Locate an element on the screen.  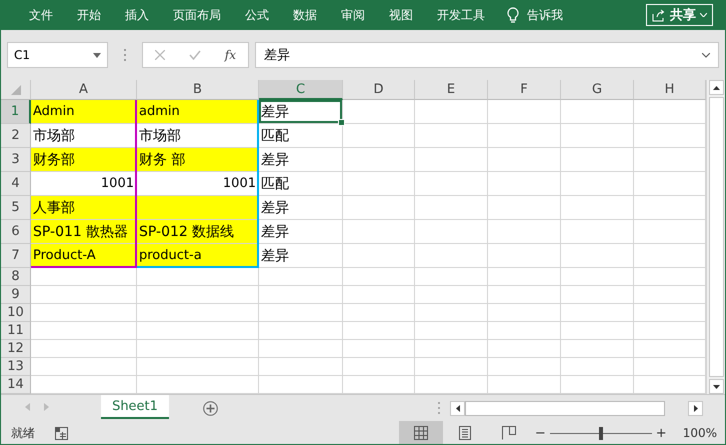
table-cell: 1001 is located at coordinates (198, 184).